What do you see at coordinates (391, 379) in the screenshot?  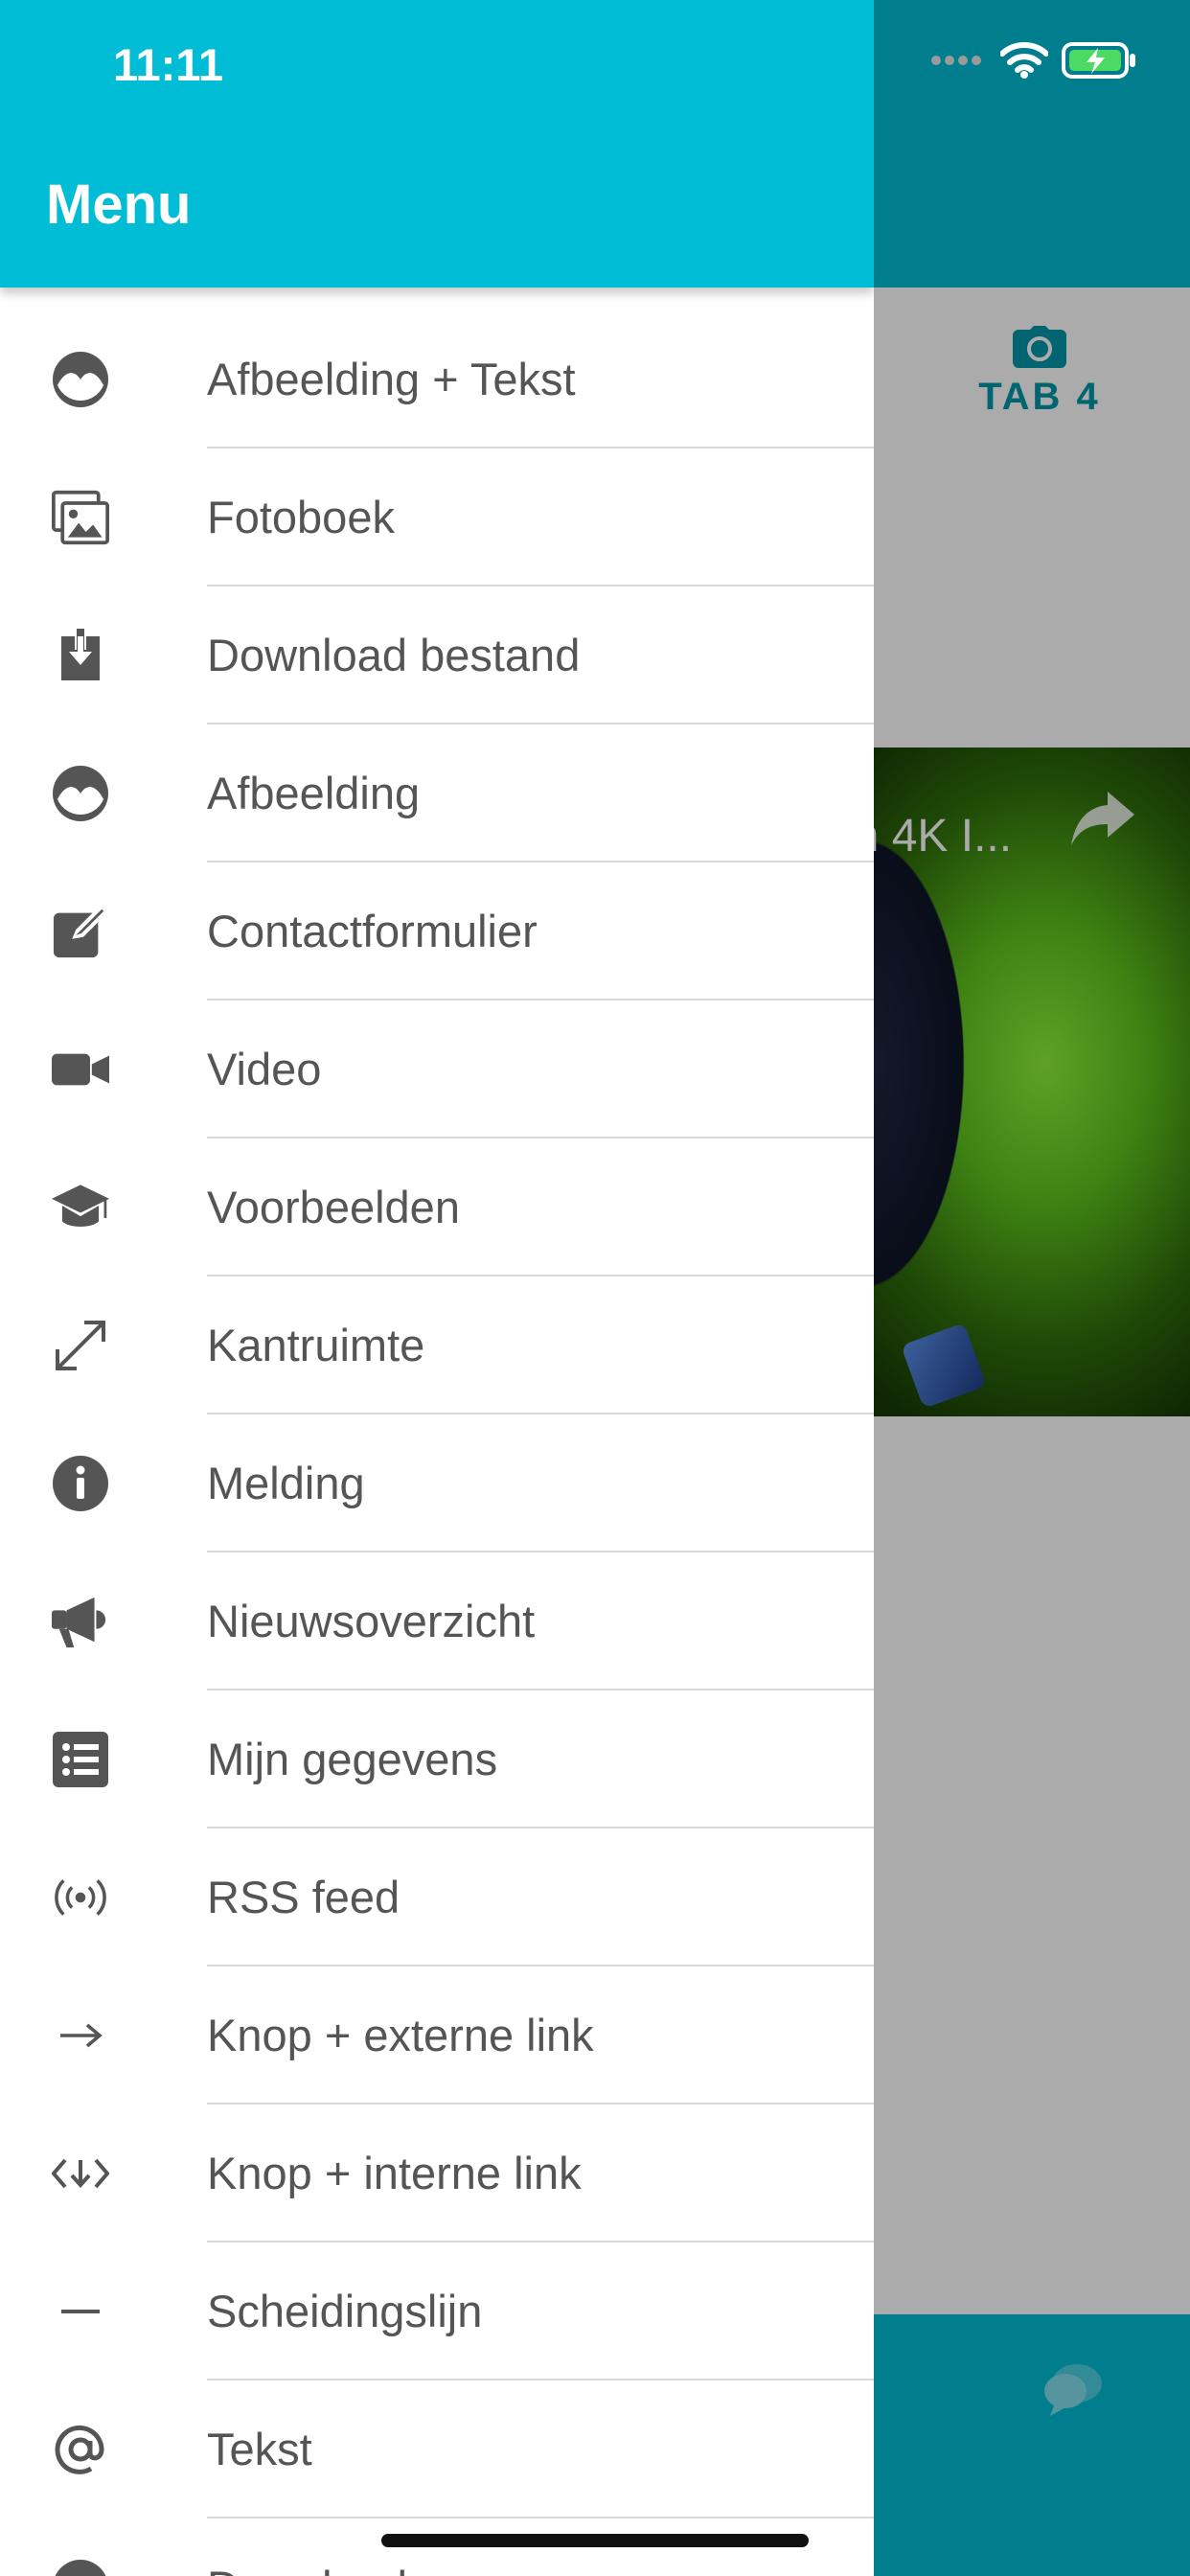 I see `menu-item-label: Afbeelding + Tekst` at bounding box center [391, 379].